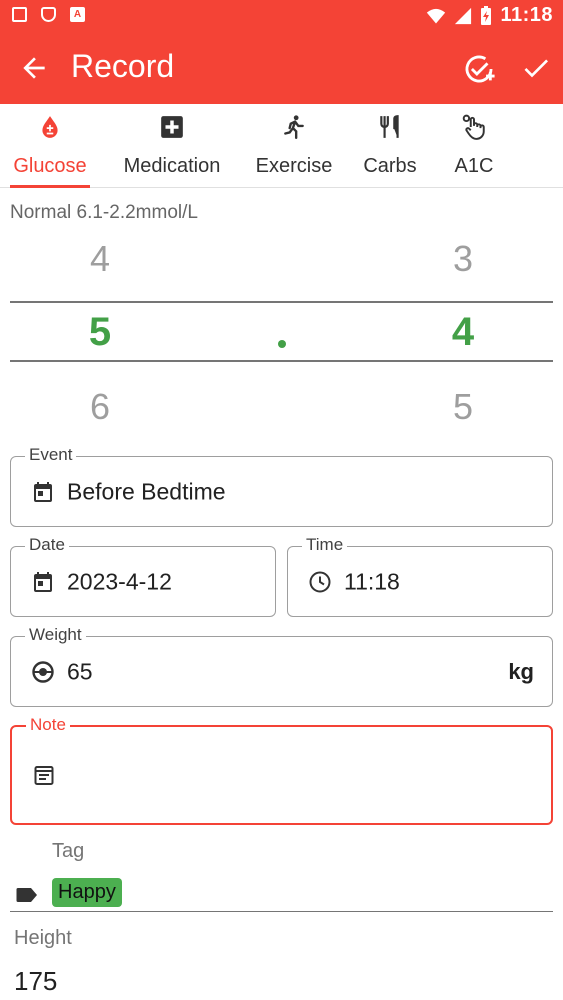 This screenshot has width=563, height=1000. I want to click on tab-glucose: Glucose, so click(50, 146).